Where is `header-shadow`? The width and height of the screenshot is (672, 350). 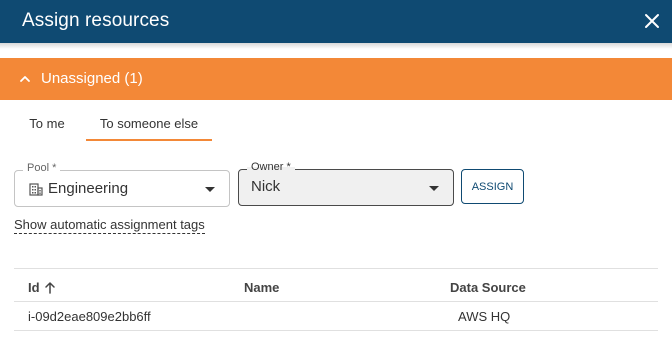
header-shadow is located at coordinates (336, 46).